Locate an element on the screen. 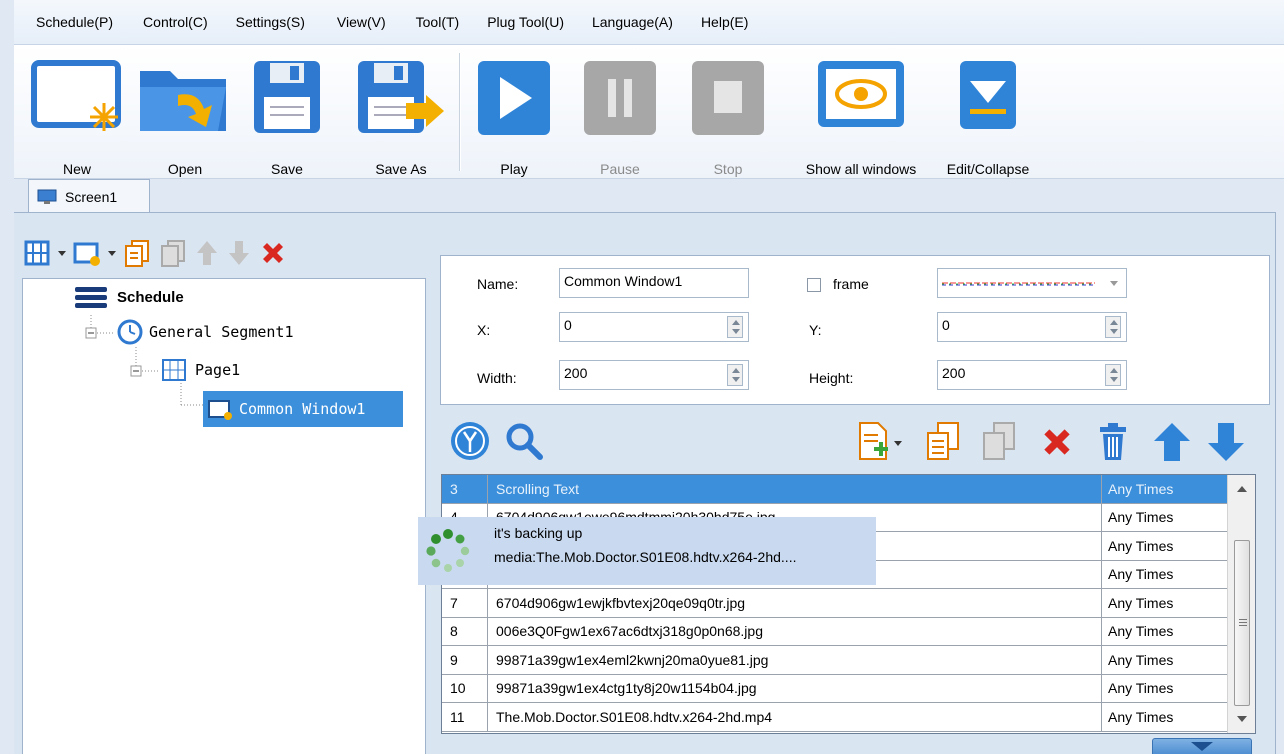 Image resolution: width=1284 pixels, height=754 pixels. edit-collapse-button: Edit/Collapse is located at coordinates (988, 117).